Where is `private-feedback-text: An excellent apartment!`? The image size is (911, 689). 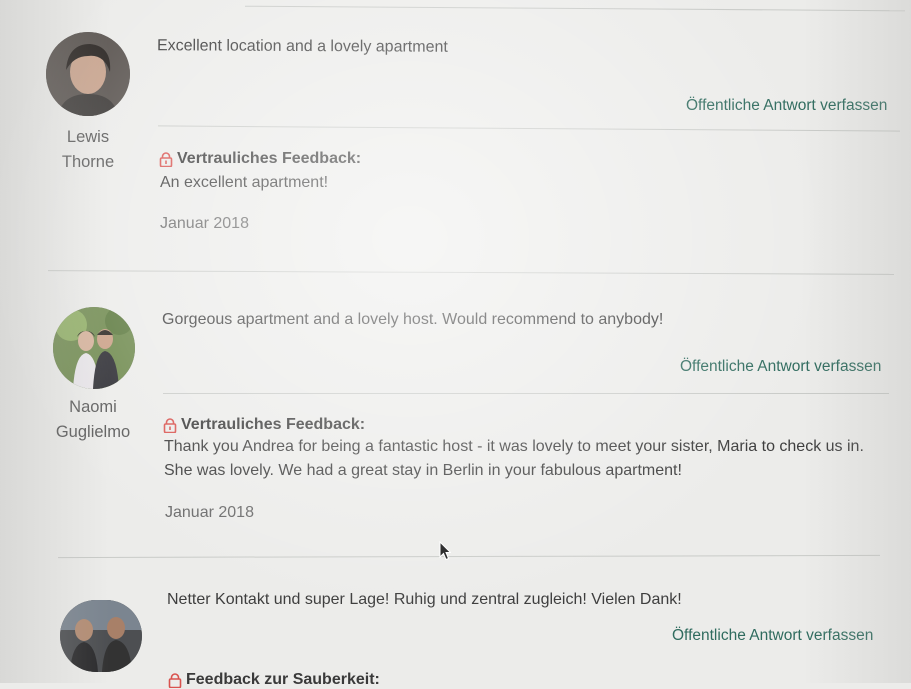
private-feedback-text: An excellent apartment! is located at coordinates (244, 183).